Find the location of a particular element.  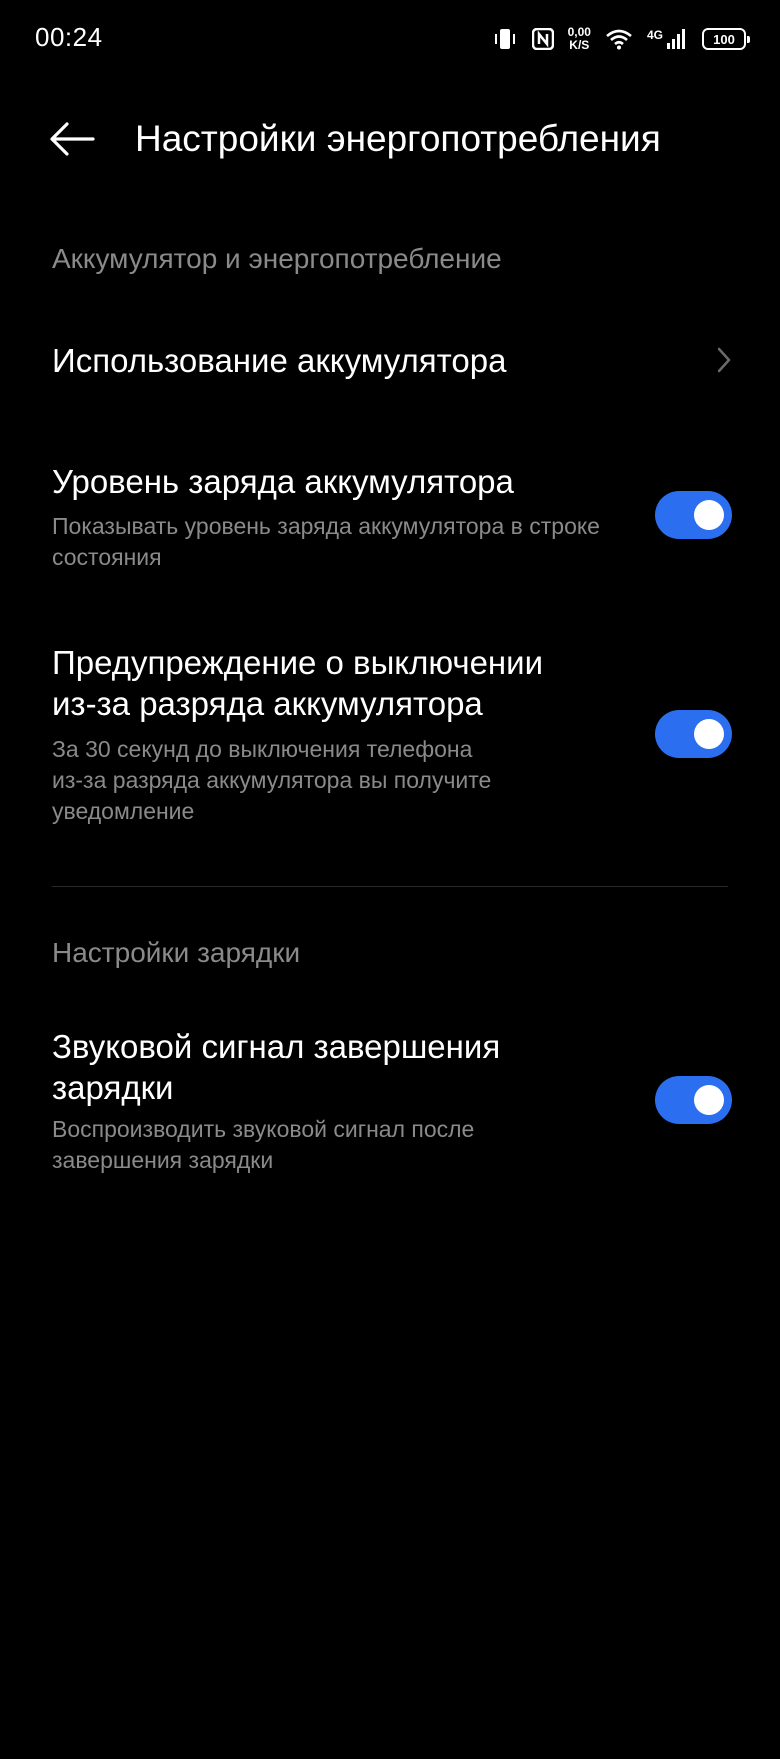

charge-sound-title-line2: зарядки is located at coordinates (113, 1087).